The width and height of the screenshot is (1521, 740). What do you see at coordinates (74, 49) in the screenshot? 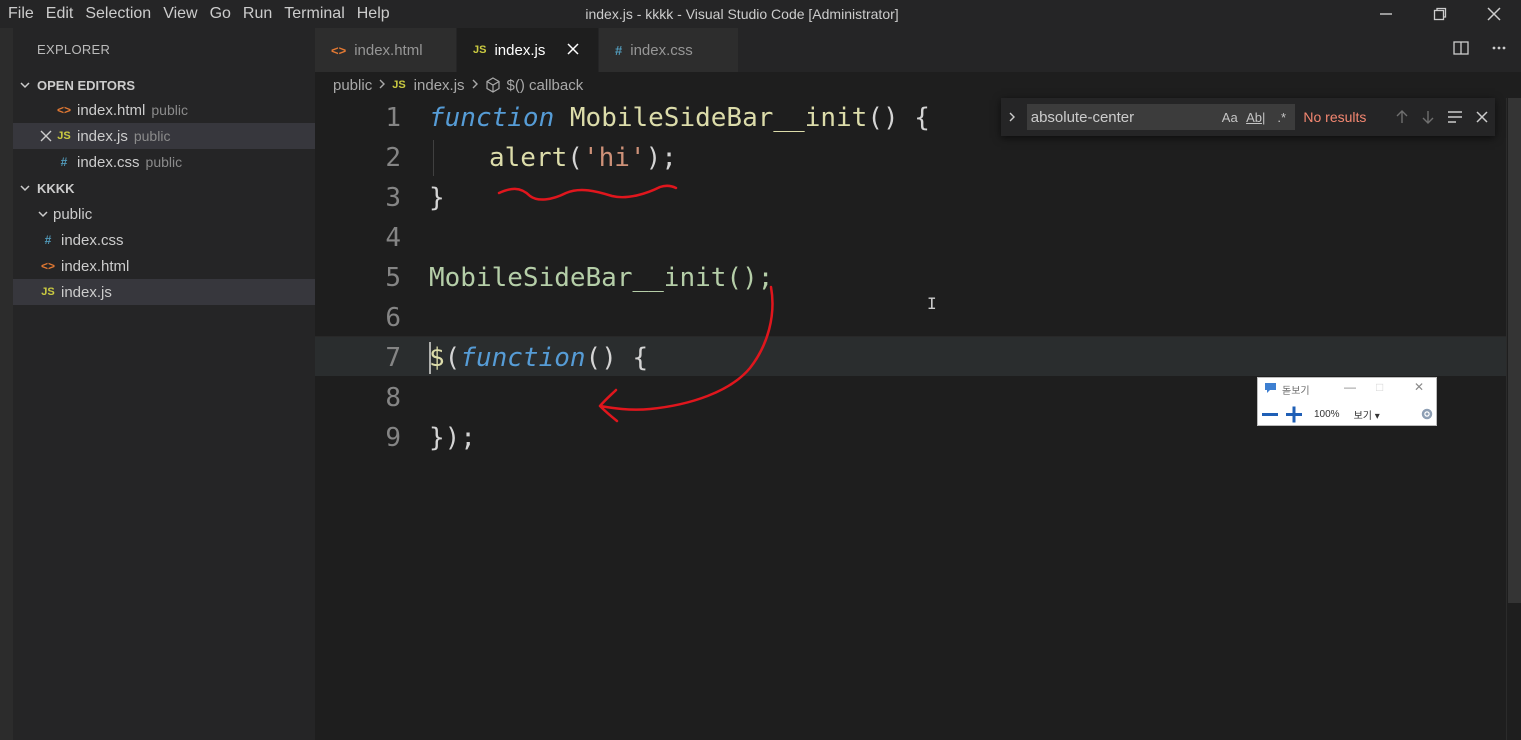
I see `explorer-title: EXPLORER` at bounding box center [74, 49].